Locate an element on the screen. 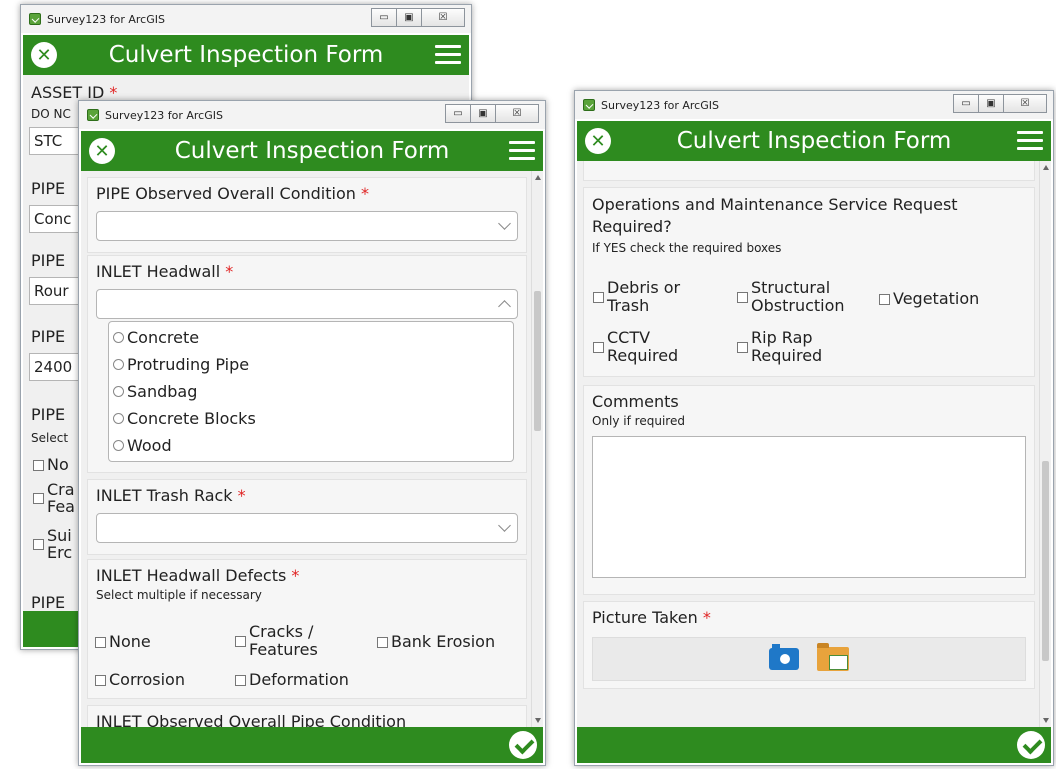 This screenshot has height=769, width=1056. trash-rack-dropdown is located at coordinates (307, 528).